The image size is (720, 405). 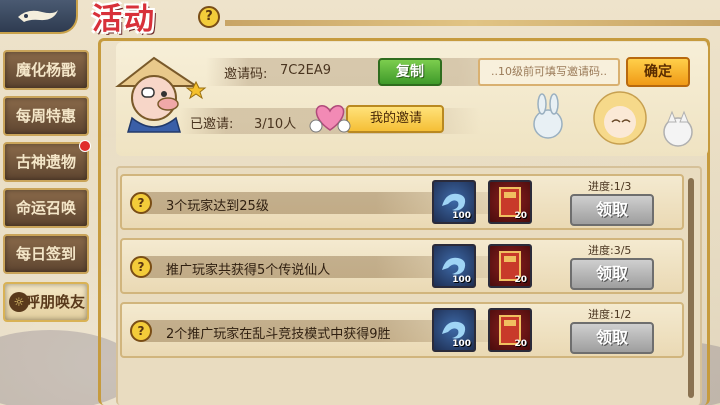 I want to click on decorative-characters, so click(x=613, y=119).